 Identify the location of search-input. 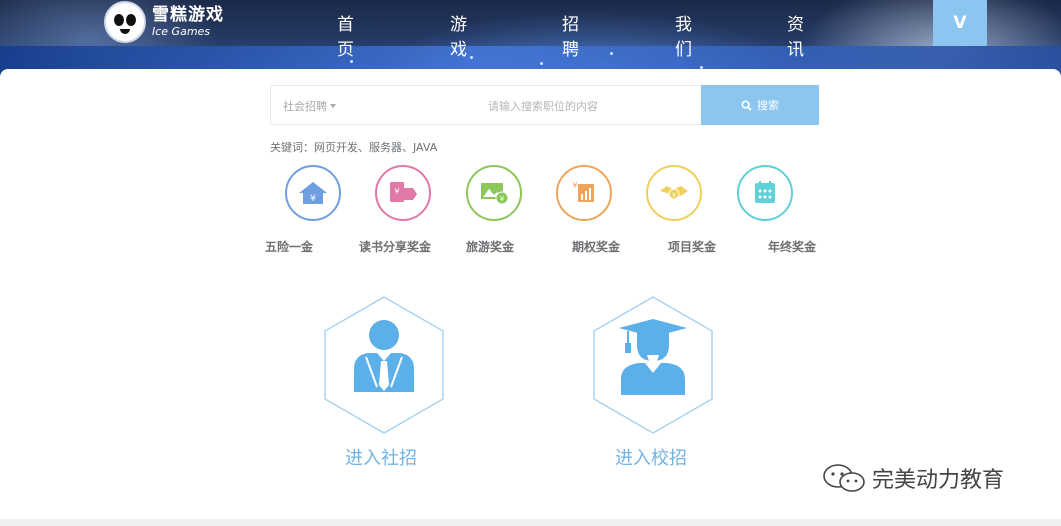
(543, 106).